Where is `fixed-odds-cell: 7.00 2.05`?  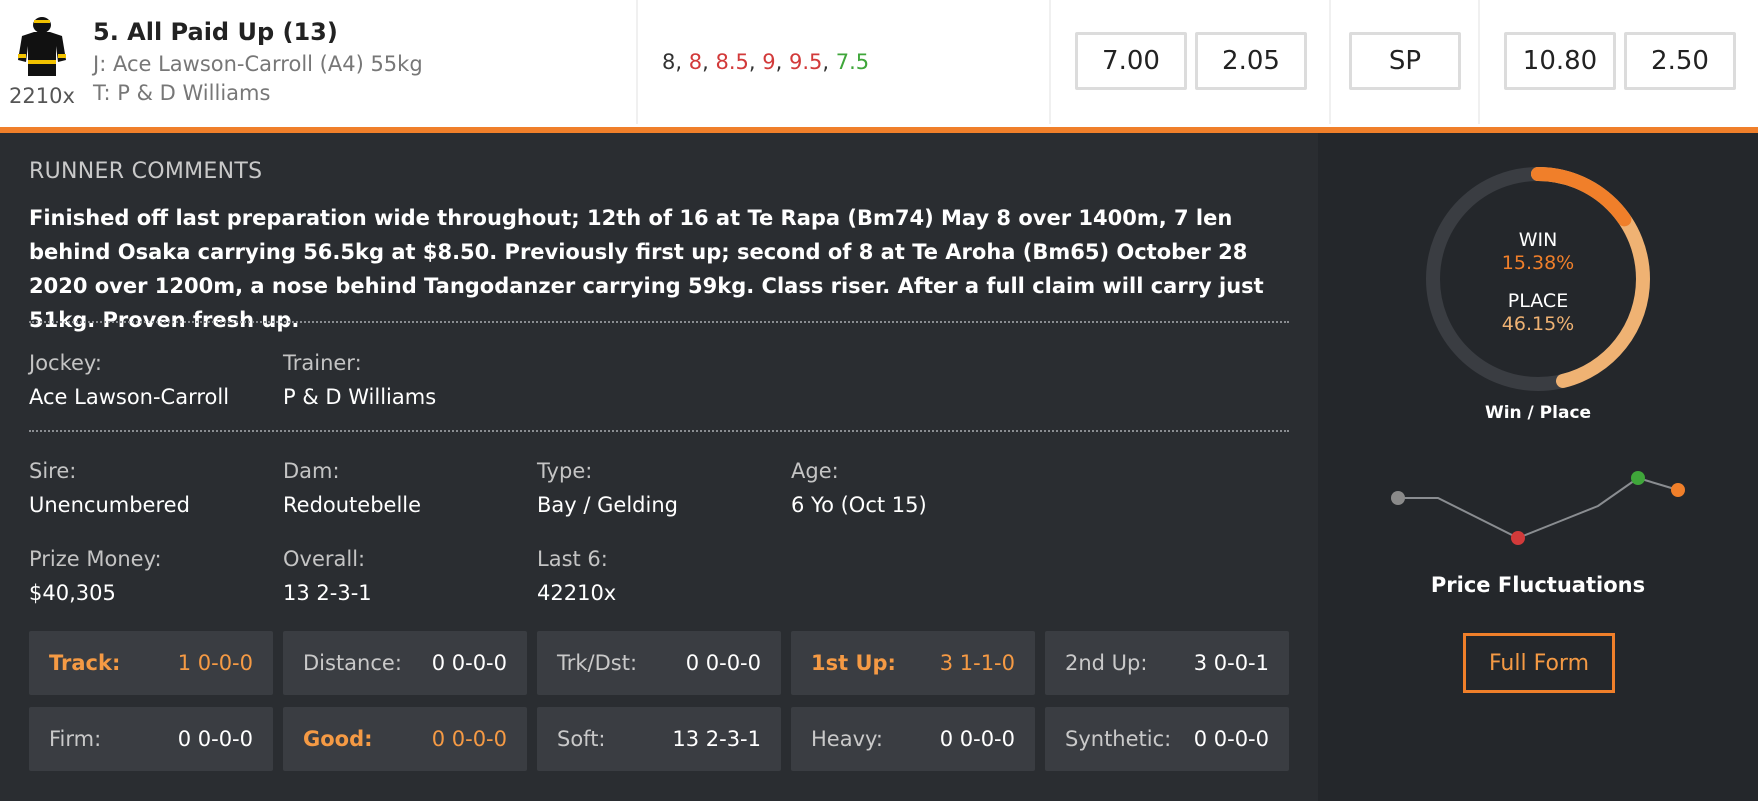
fixed-odds-cell: 7.00 2.05 is located at coordinates (1189, 62).